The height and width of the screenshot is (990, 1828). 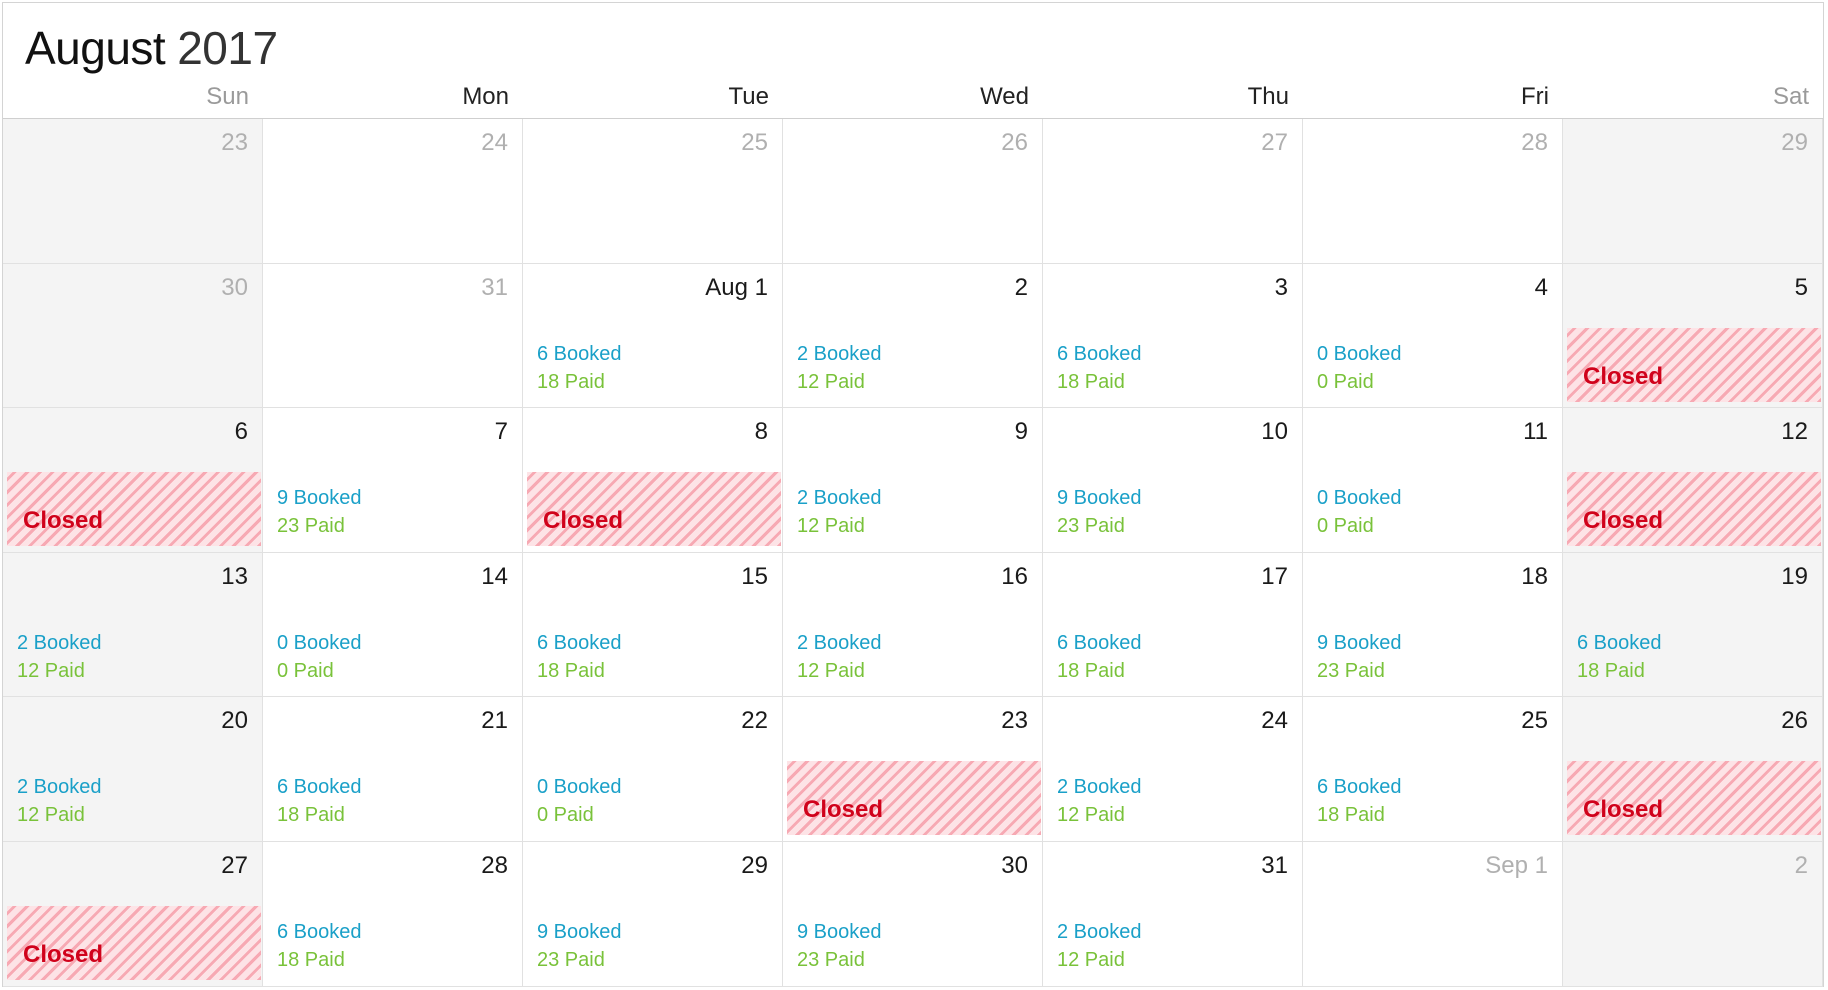 What do you see at coordinates (653, 480) in the screenshot?
I see `day-cell: 8 Closed` at bounding box center [653, 480].